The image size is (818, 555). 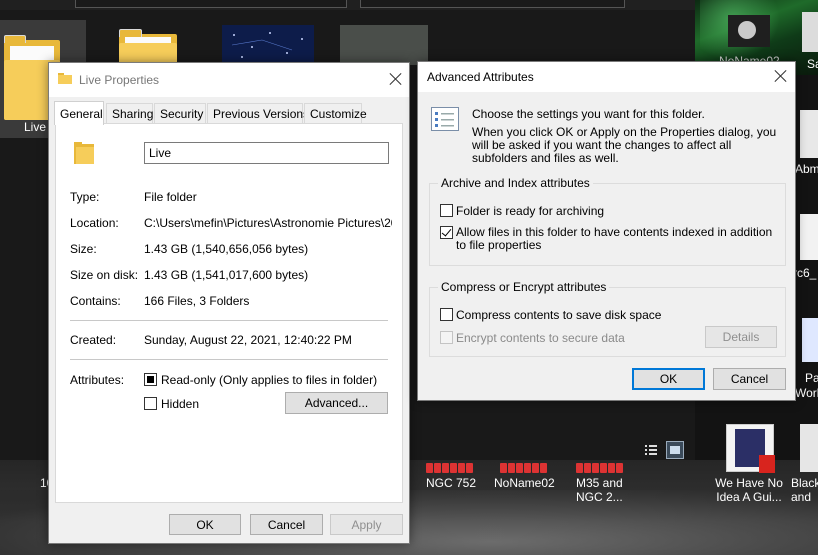 I want to click on compress-label: Compress contents to save disk space, so click(x=559, y=315).